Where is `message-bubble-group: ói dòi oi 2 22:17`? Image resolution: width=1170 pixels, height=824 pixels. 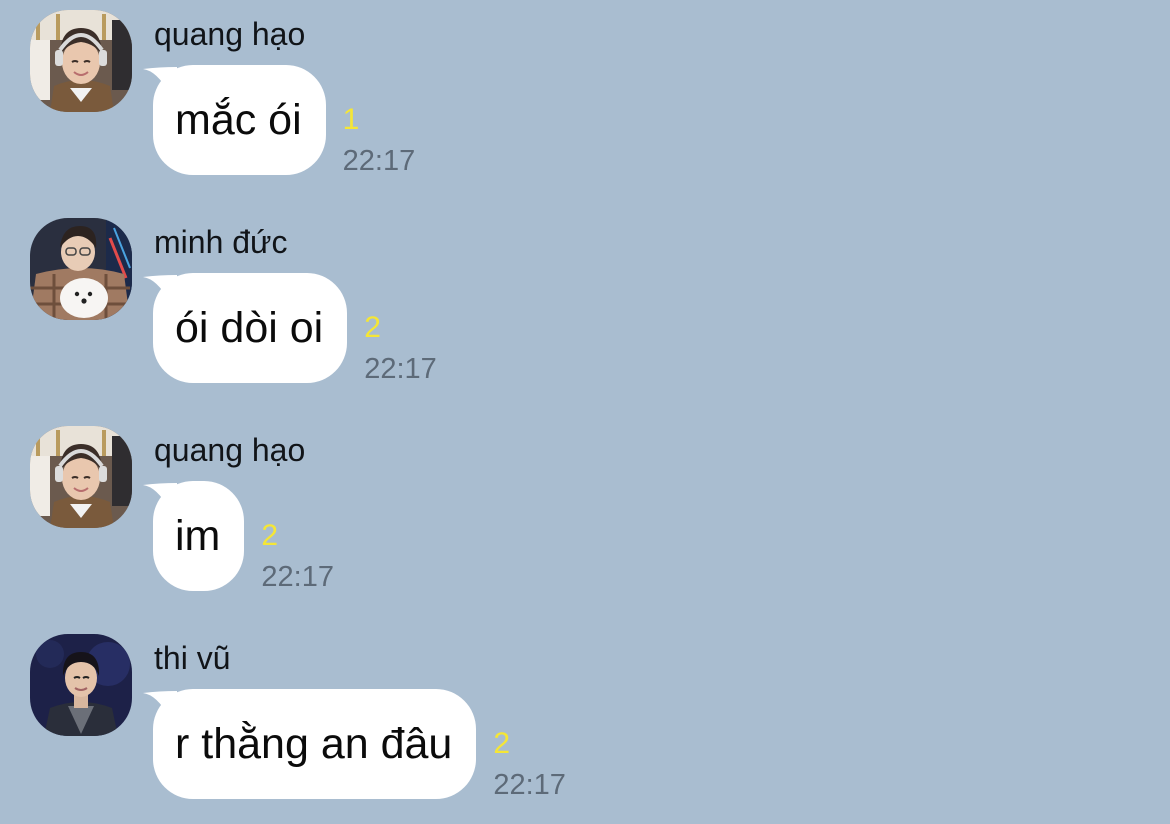
message-bubble-group: ói dòi oi 2 22:17 is located at coordinates (290, 331).